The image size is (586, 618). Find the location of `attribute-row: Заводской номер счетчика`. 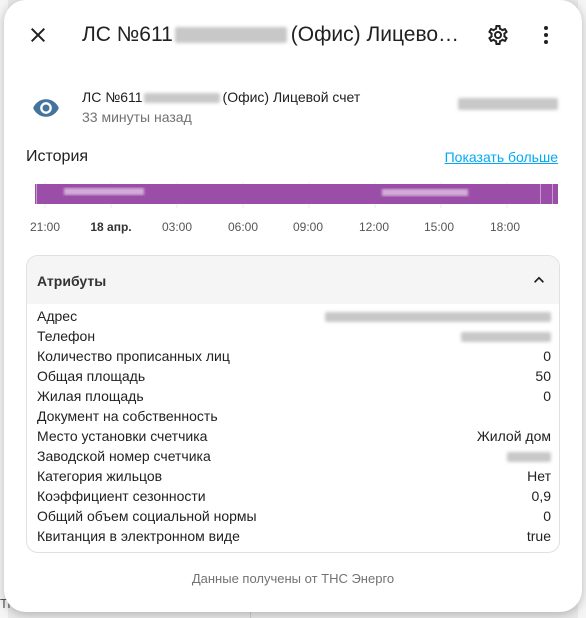

attribute-row: Заводской номер счетчика is located at coordinates (293, 456).